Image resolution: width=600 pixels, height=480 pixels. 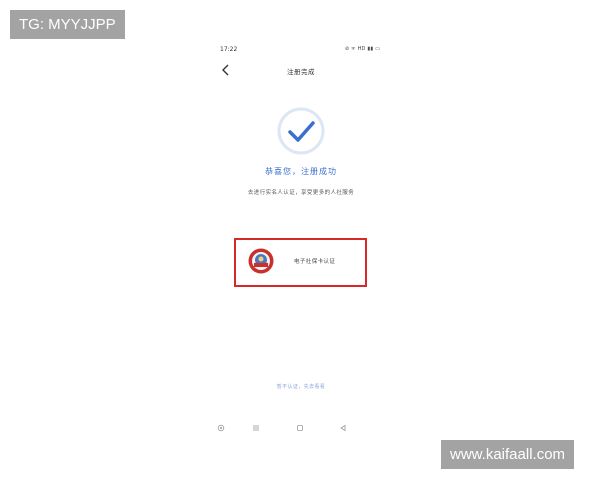 What do you see at coordinates (261, 261) in the screenshot?
I see `social-security-emblem-icon` at bounding box center [261, 261].